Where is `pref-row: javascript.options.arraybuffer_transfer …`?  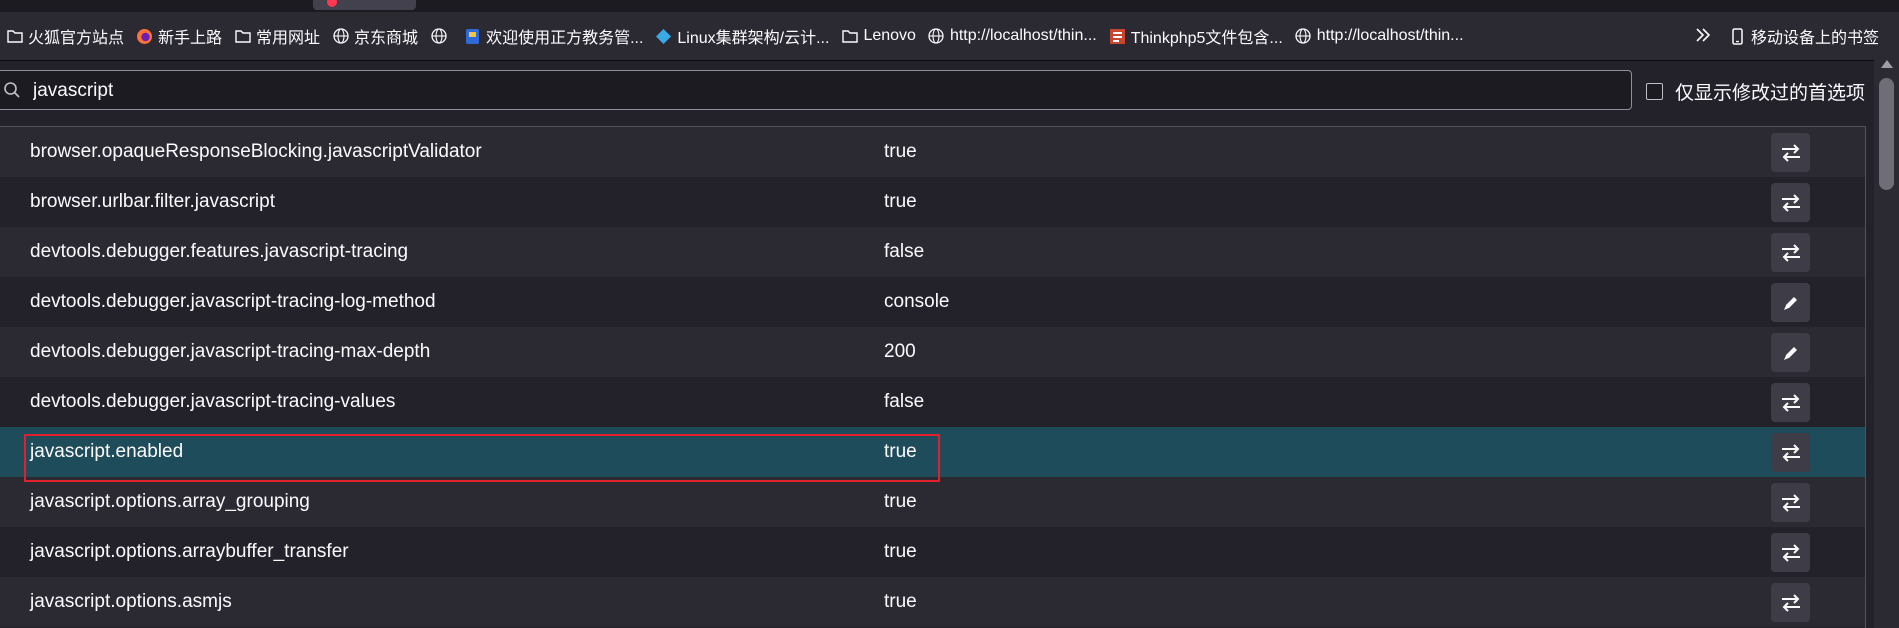
pref-row: javascript.options.arraybuffer_transfer … is located at coordinates (932, 552).